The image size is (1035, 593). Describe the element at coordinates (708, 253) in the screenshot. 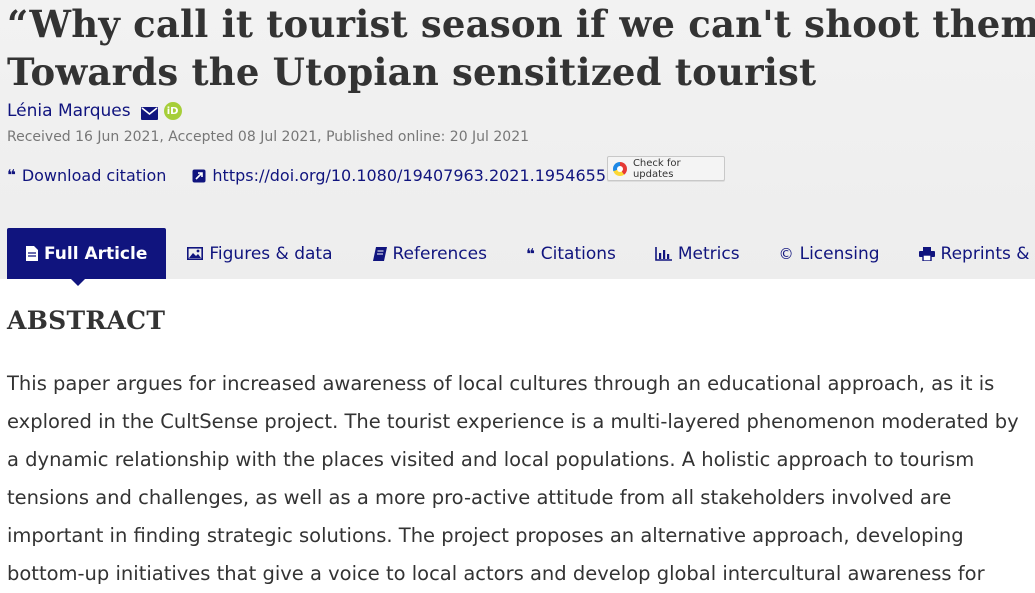

I see `tab-label: Metrics` at that location.